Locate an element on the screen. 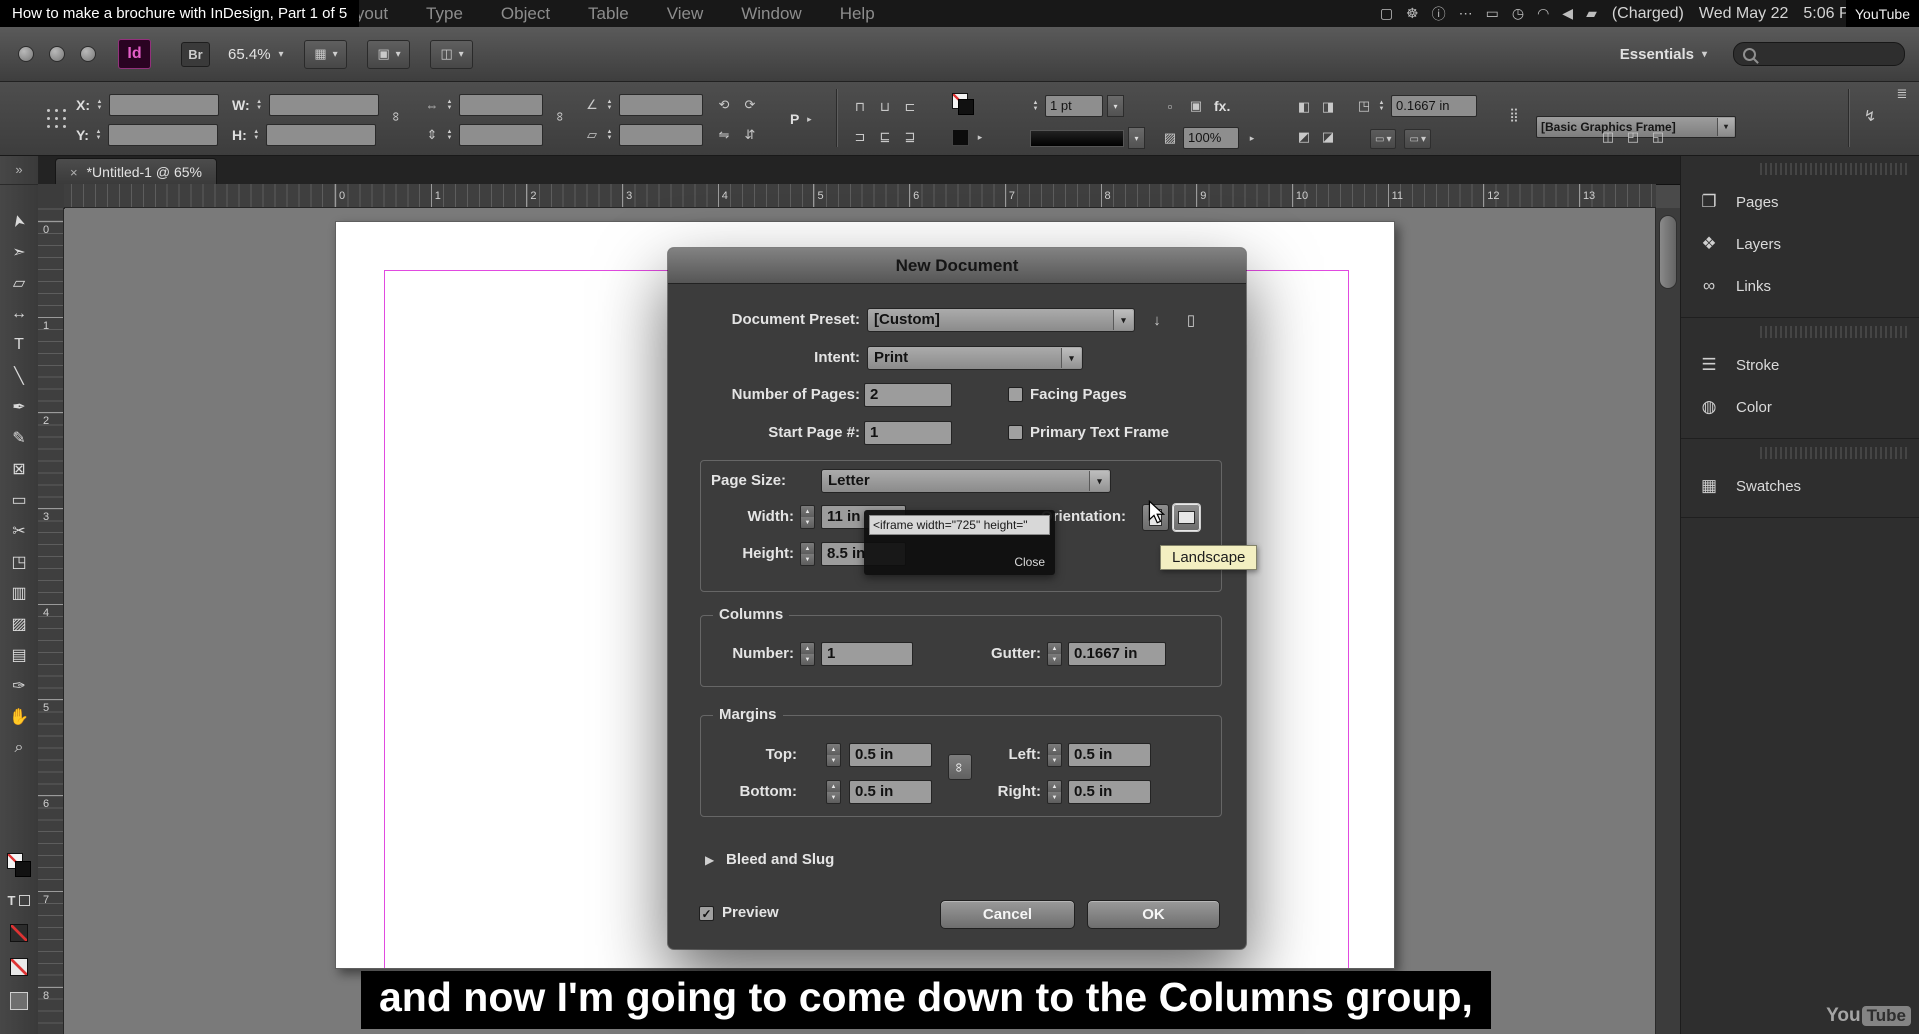  align-bottom-icon: ⊔ is located at coordinates (885, 107).